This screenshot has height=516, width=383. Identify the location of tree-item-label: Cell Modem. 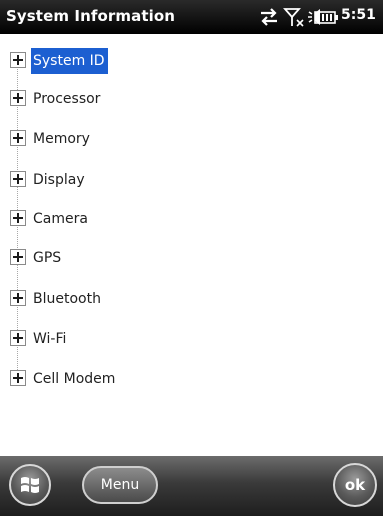
(74, 379).